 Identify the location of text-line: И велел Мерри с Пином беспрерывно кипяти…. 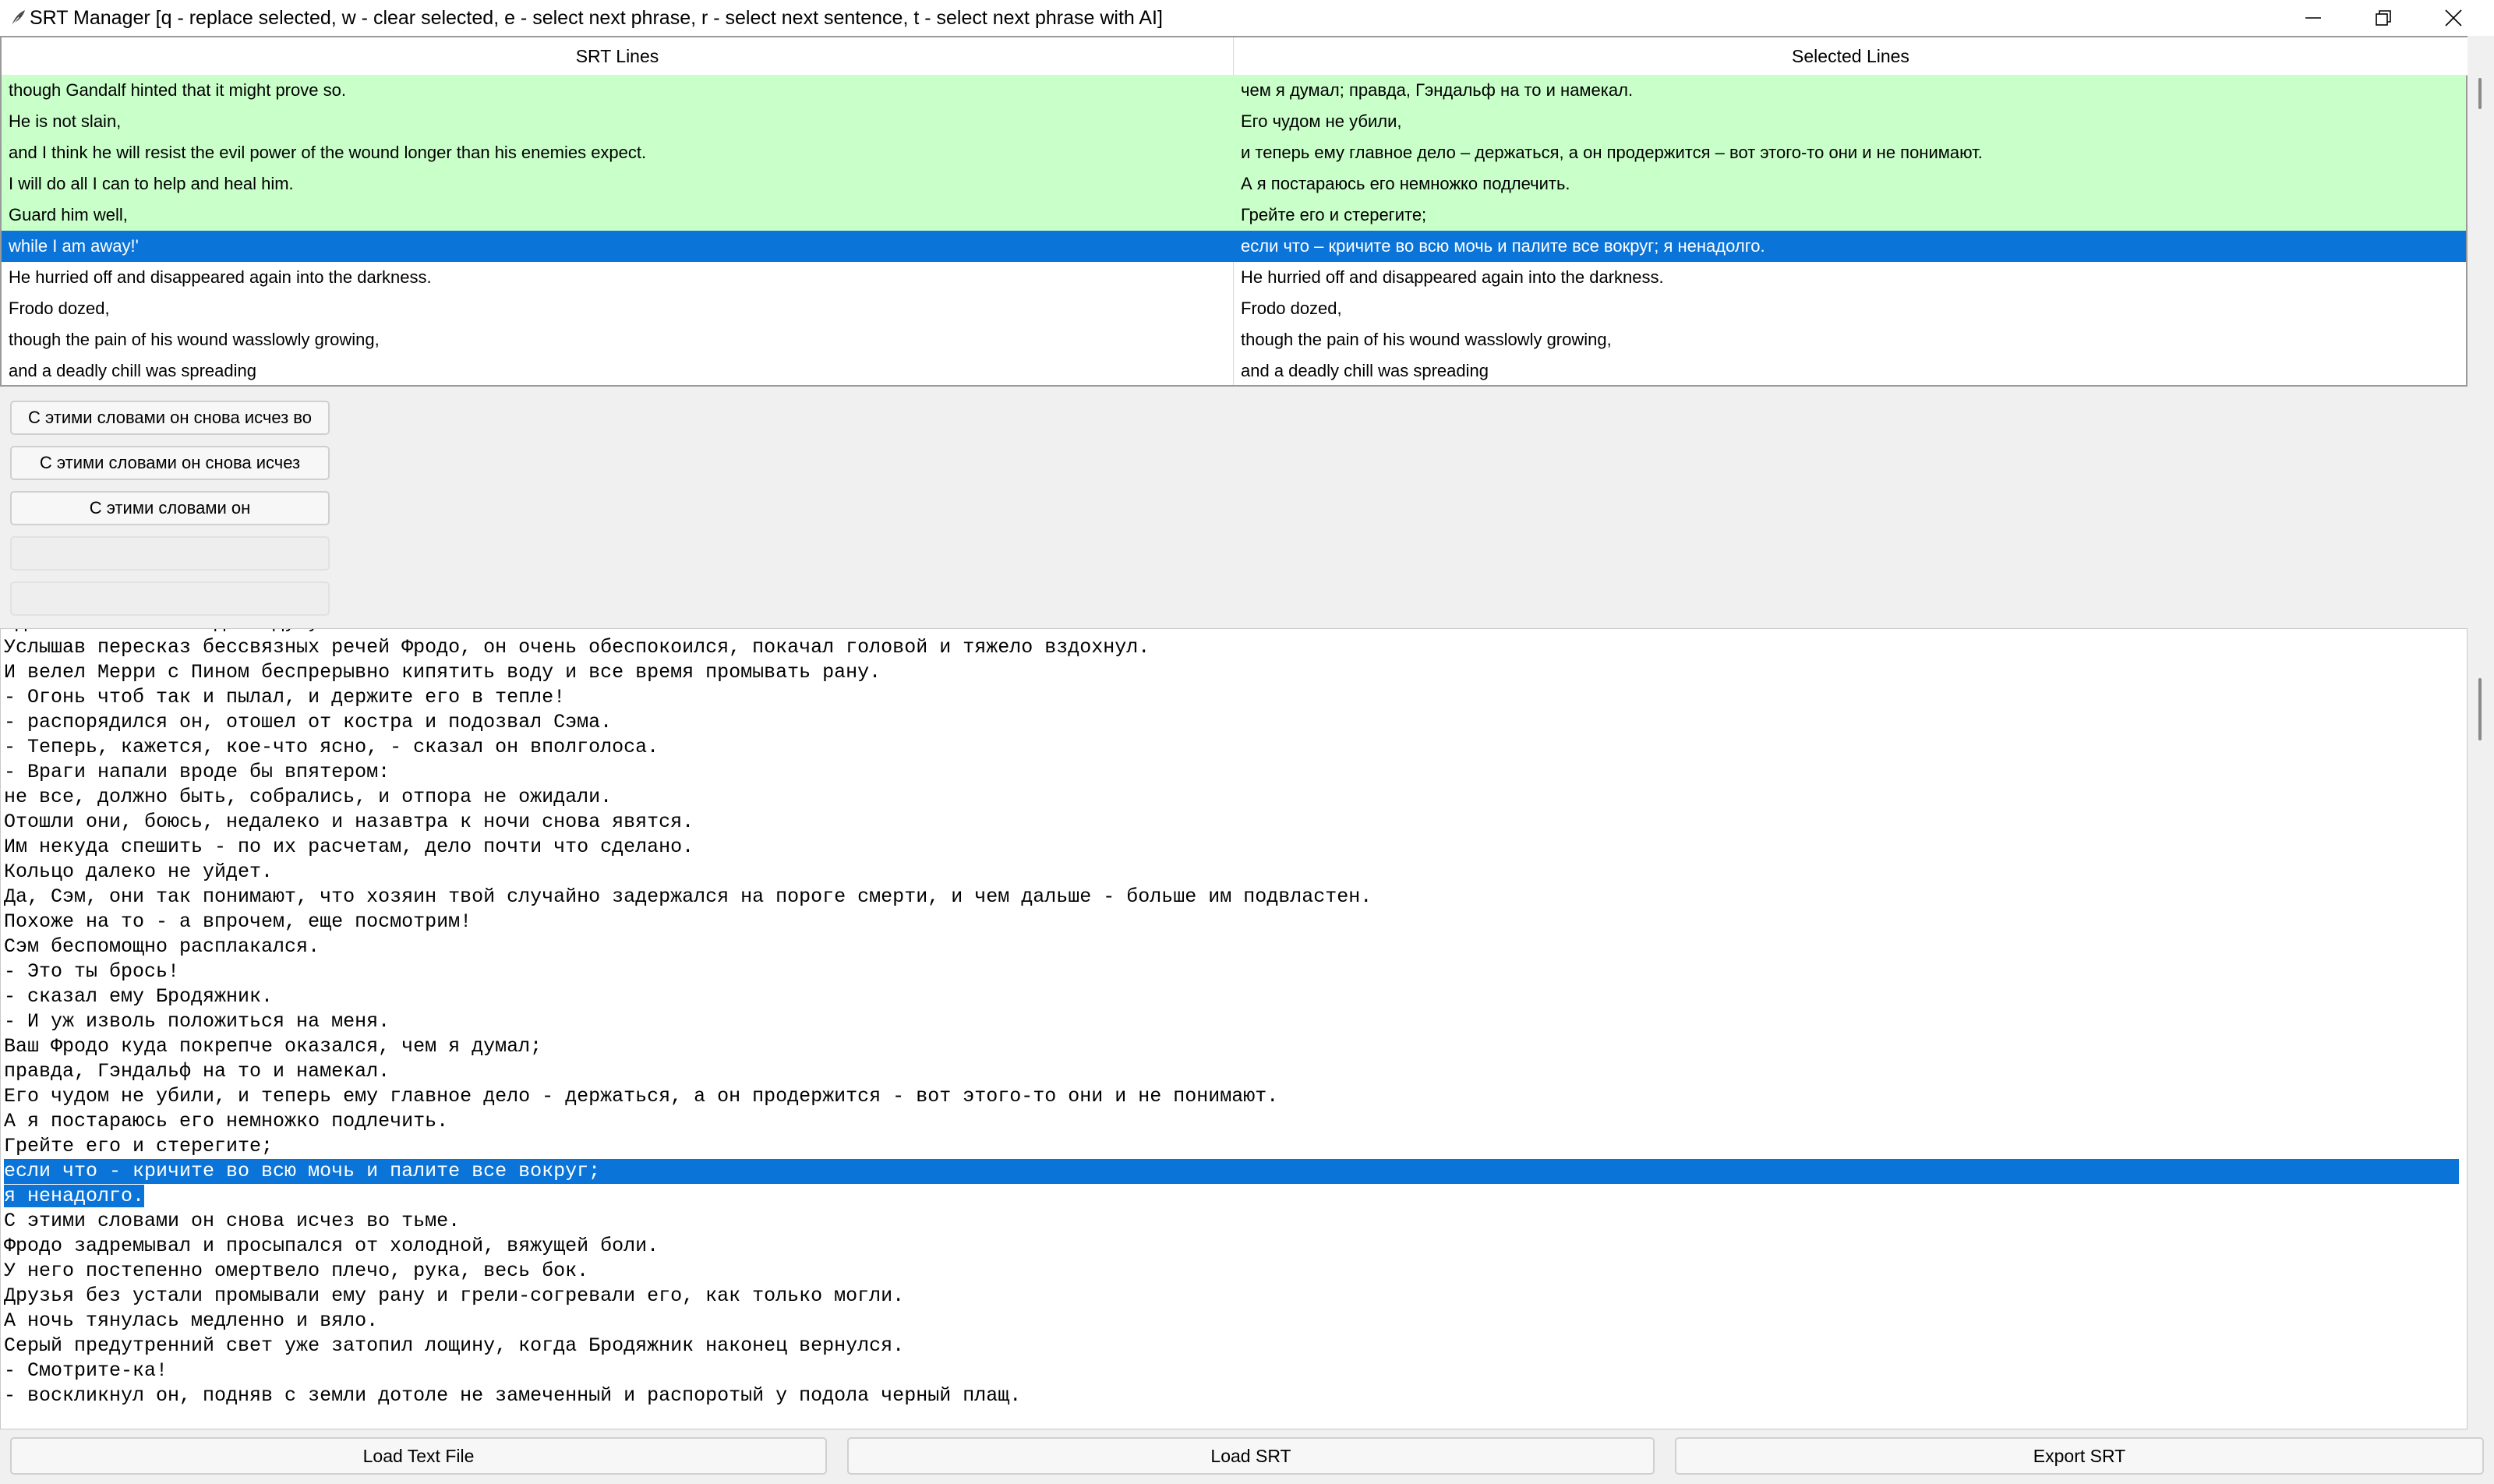
(443, 672).